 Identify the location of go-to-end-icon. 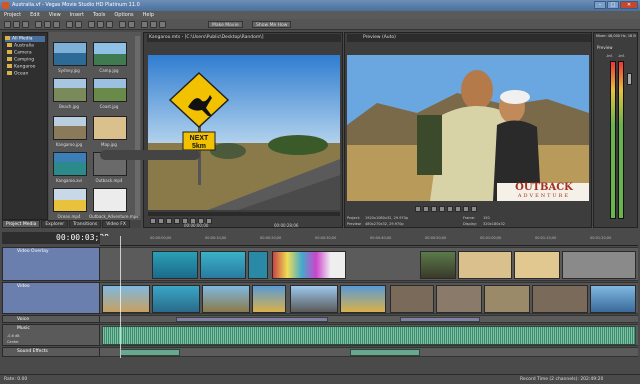
(474, 209).